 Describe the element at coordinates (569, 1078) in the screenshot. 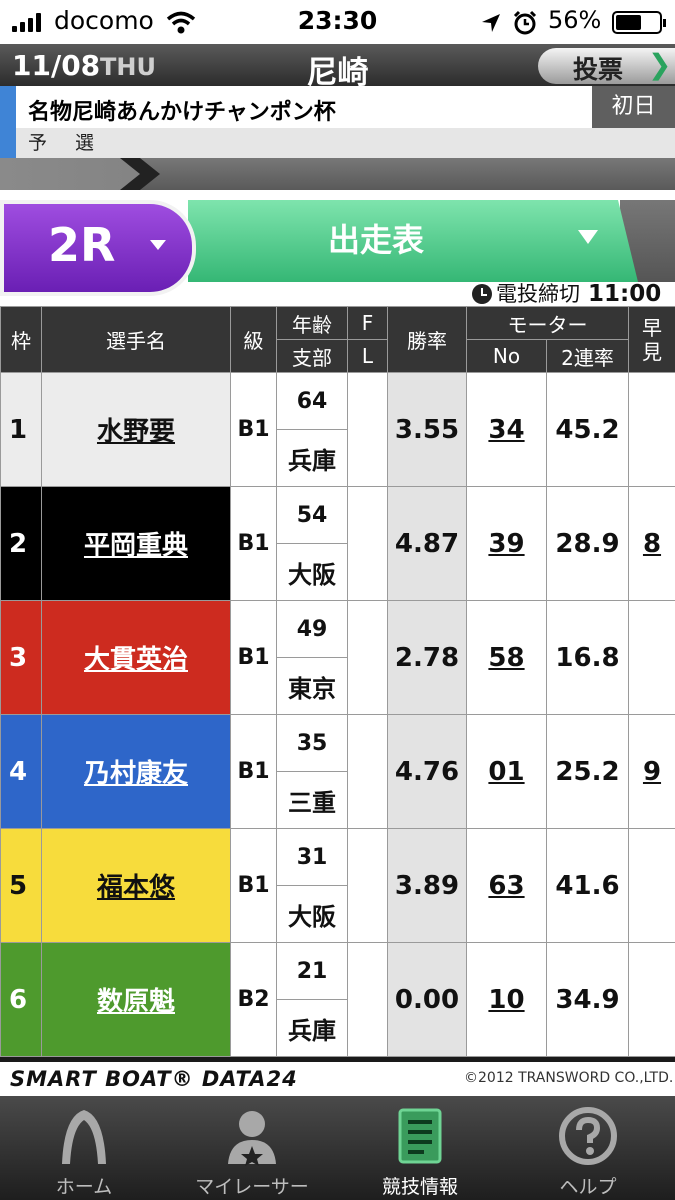

I see `copyright: ©2012 TRANSWORD CO.,LTD.` at that location.